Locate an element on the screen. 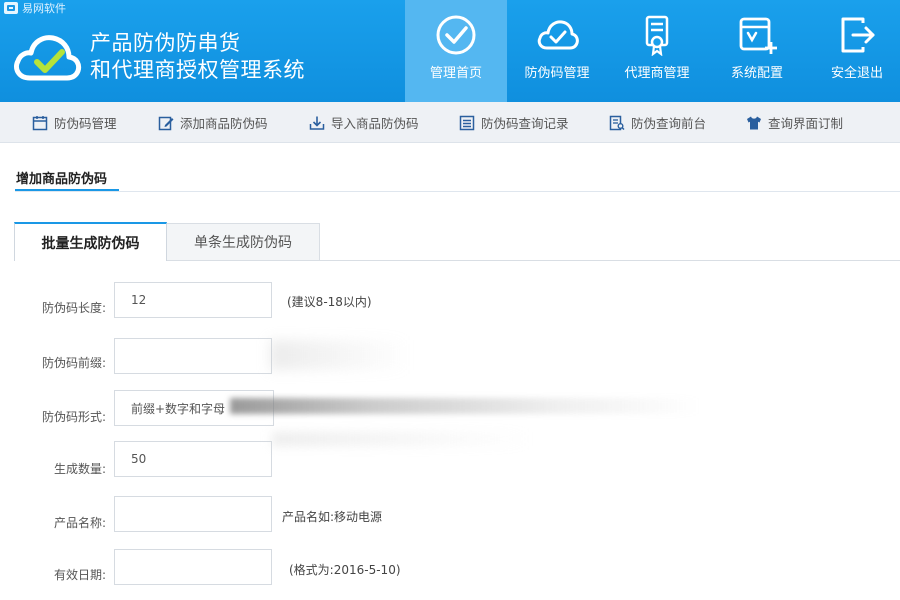 This screenshot has height=600, width=900. subnav-label: 查询界面订制 is located at coordinates (806, 123).